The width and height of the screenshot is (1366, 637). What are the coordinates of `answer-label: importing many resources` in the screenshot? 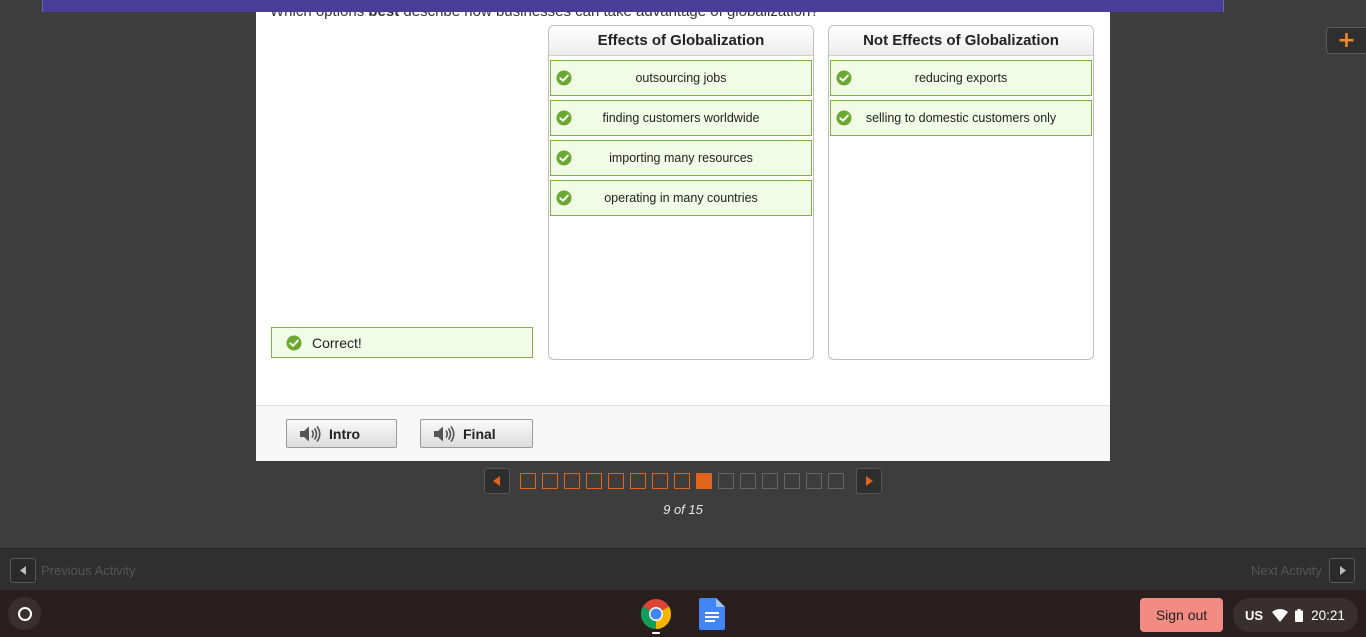 It's located at (681, 158).